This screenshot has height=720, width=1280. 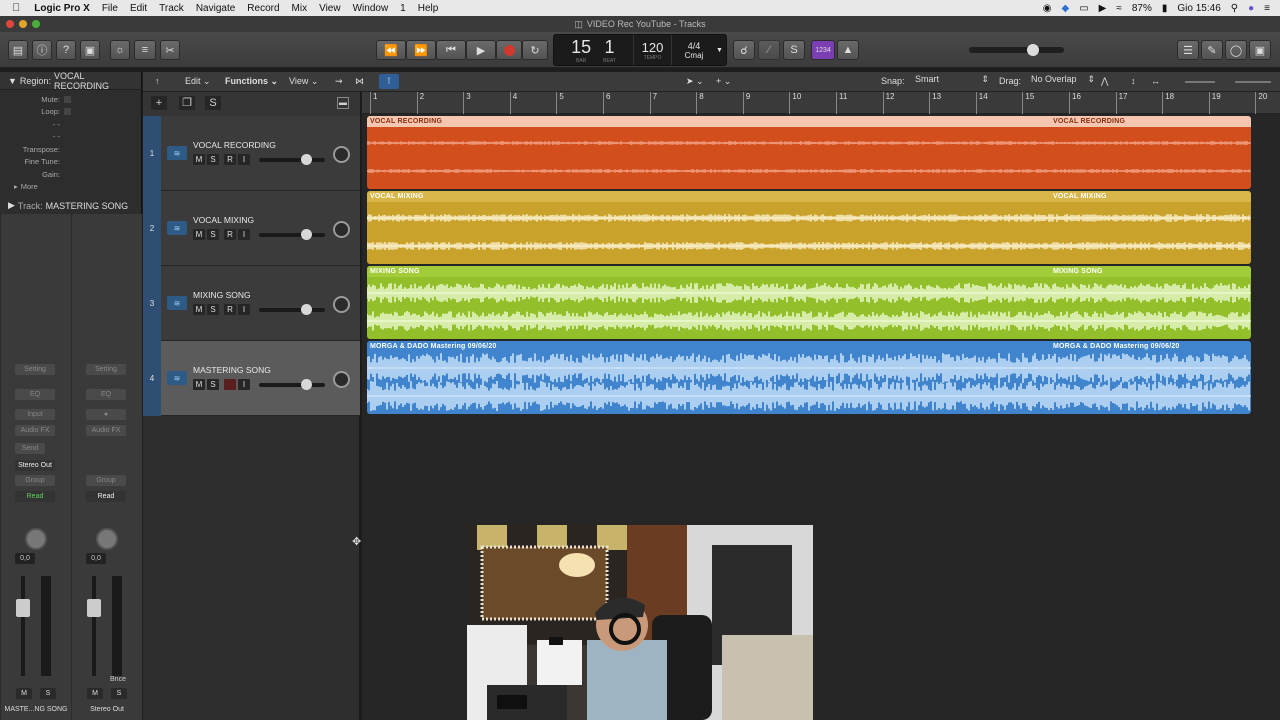 I want to click on menu-navigate: Navigate, so click(x=215, y=8).